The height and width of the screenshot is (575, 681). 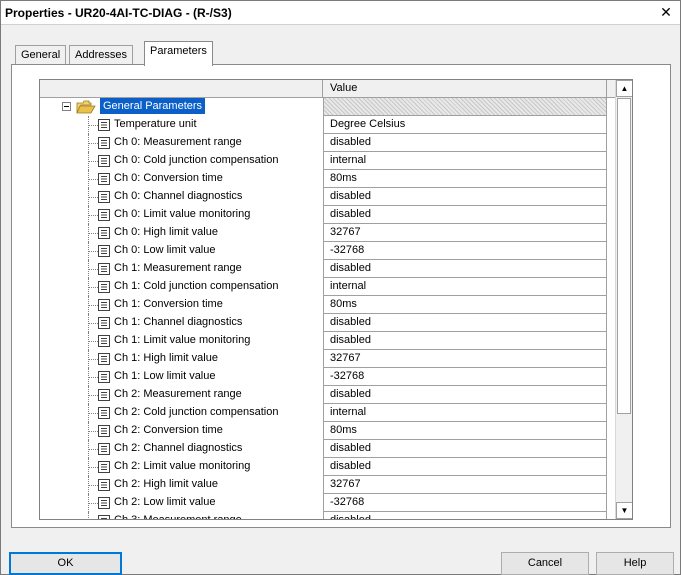 I want to click on parameter-row: Ch 0: Cold junction compensation internal, so click(x=327, y=161).